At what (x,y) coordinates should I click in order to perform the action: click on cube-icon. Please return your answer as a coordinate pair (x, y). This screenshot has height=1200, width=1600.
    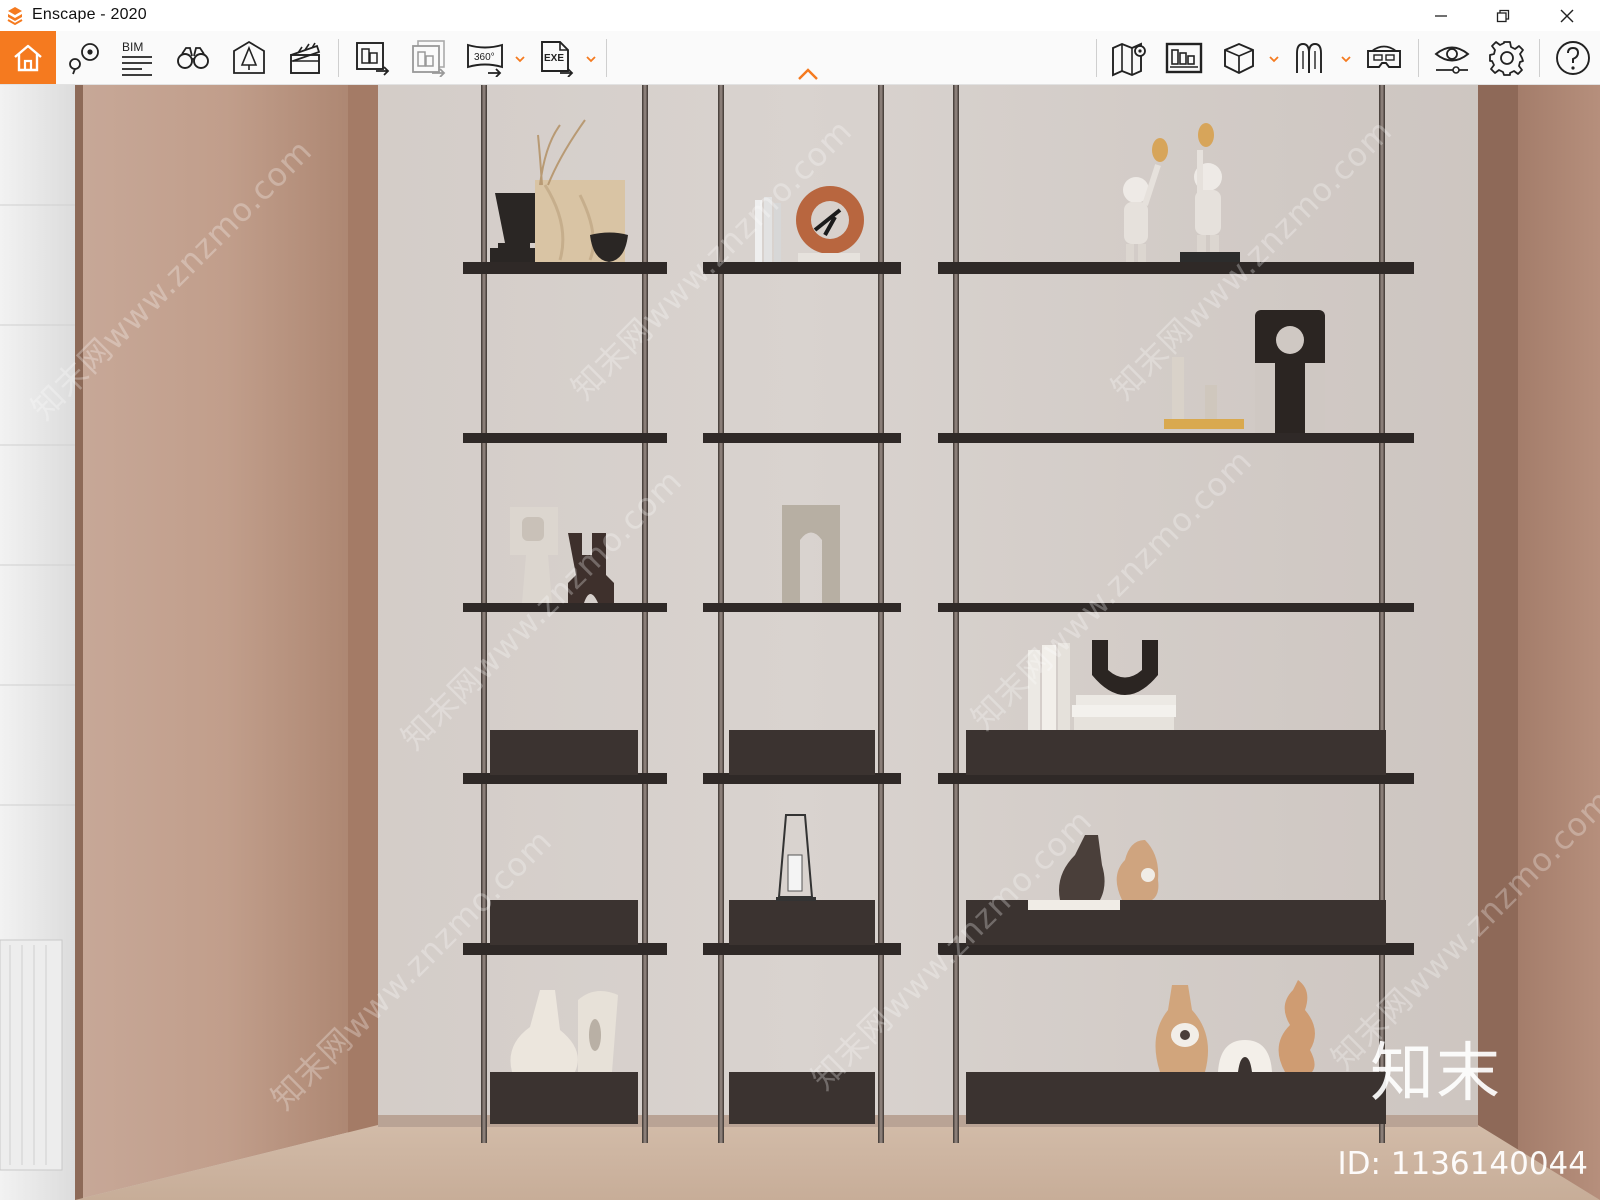
    Looking at the image, I should click on (1239, 58).